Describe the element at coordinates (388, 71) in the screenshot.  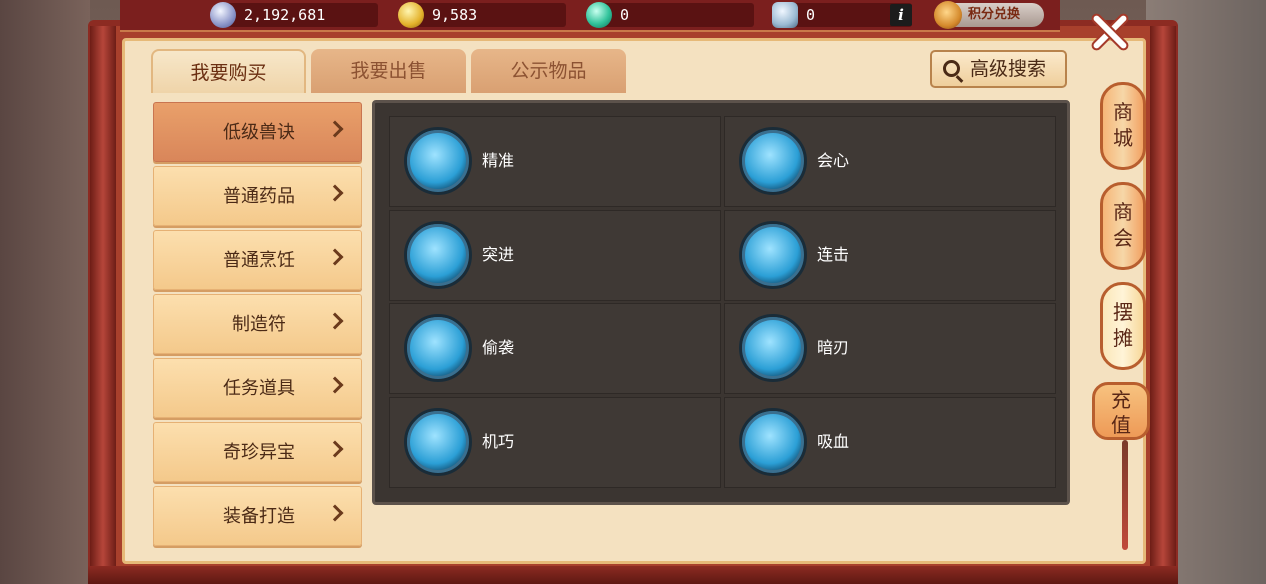
I see `tab-sell: 我要出售` at that location.